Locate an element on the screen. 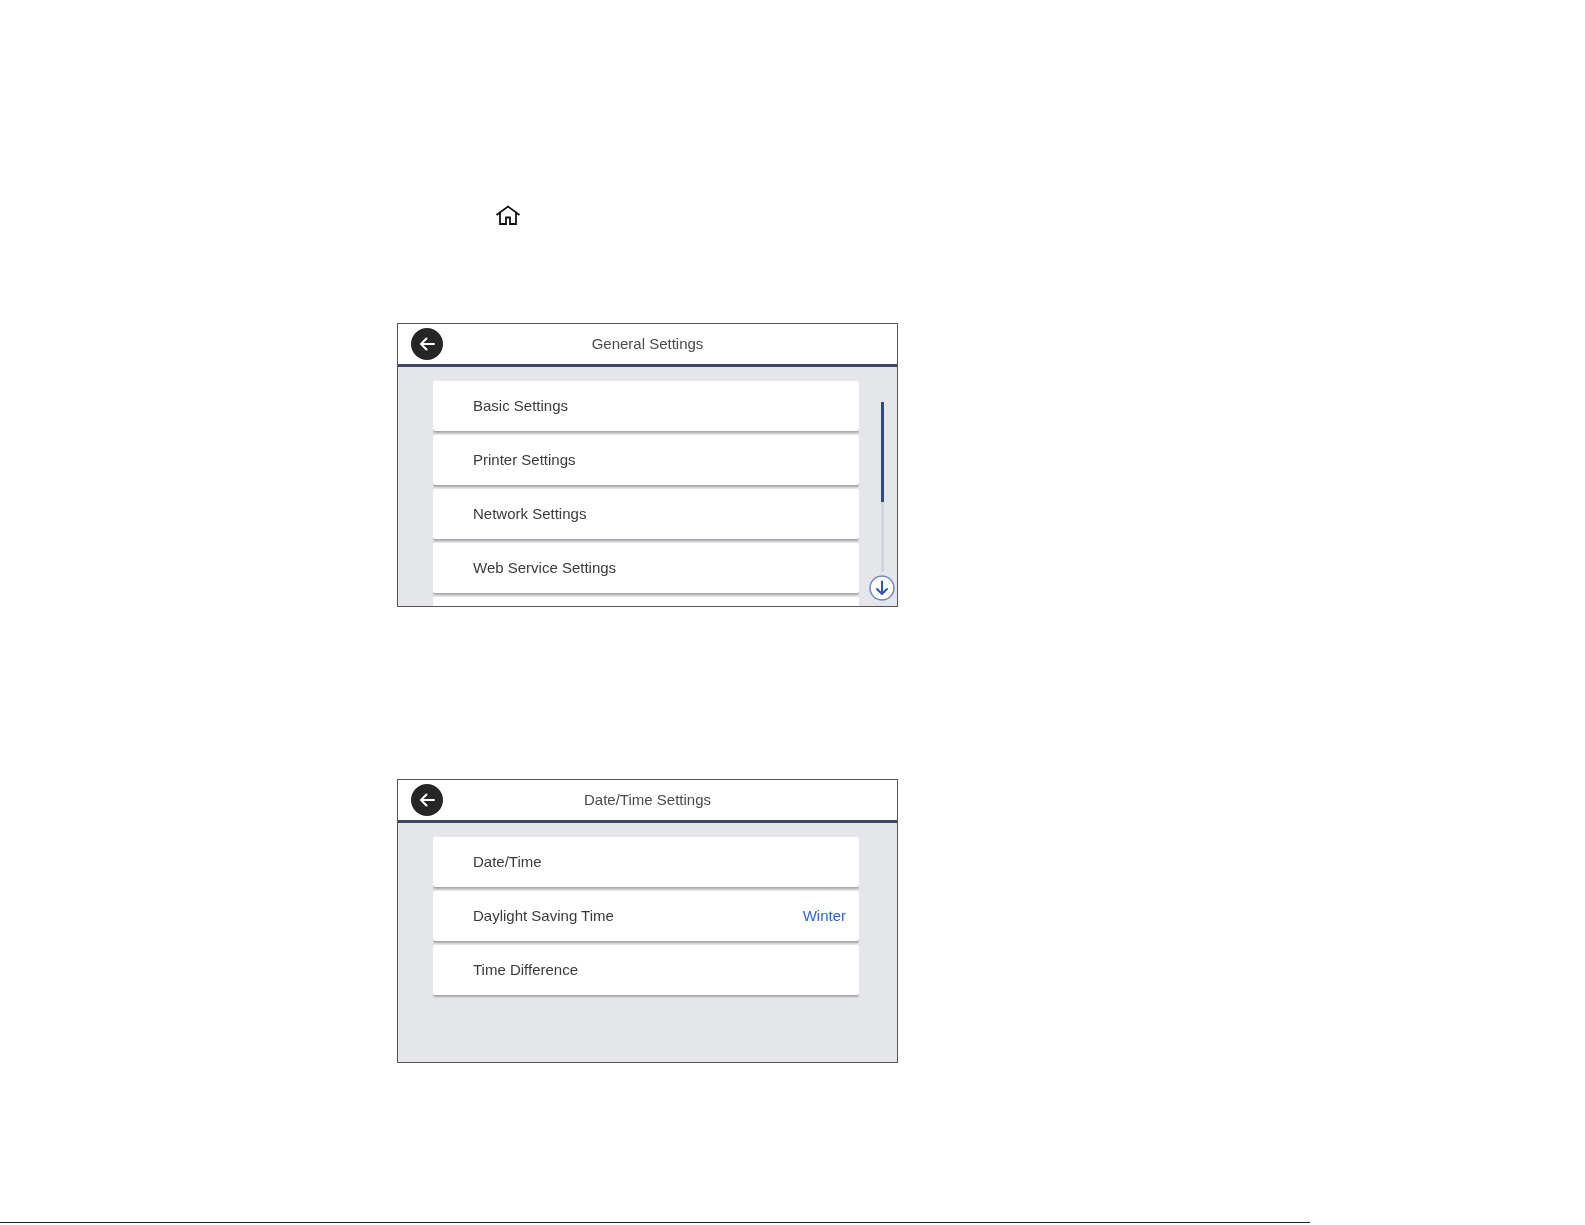  menu-item: Basic Settings is located at coordinates (646, 406).